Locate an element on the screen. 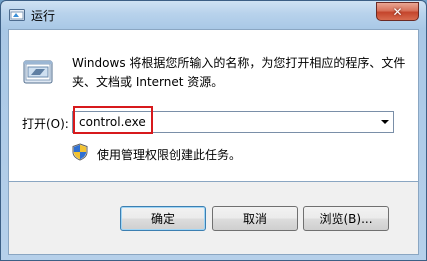 Image resolution: width=427 pixels, height=261 pixels. chevron-down-icon is located at coordinates (385, 122).